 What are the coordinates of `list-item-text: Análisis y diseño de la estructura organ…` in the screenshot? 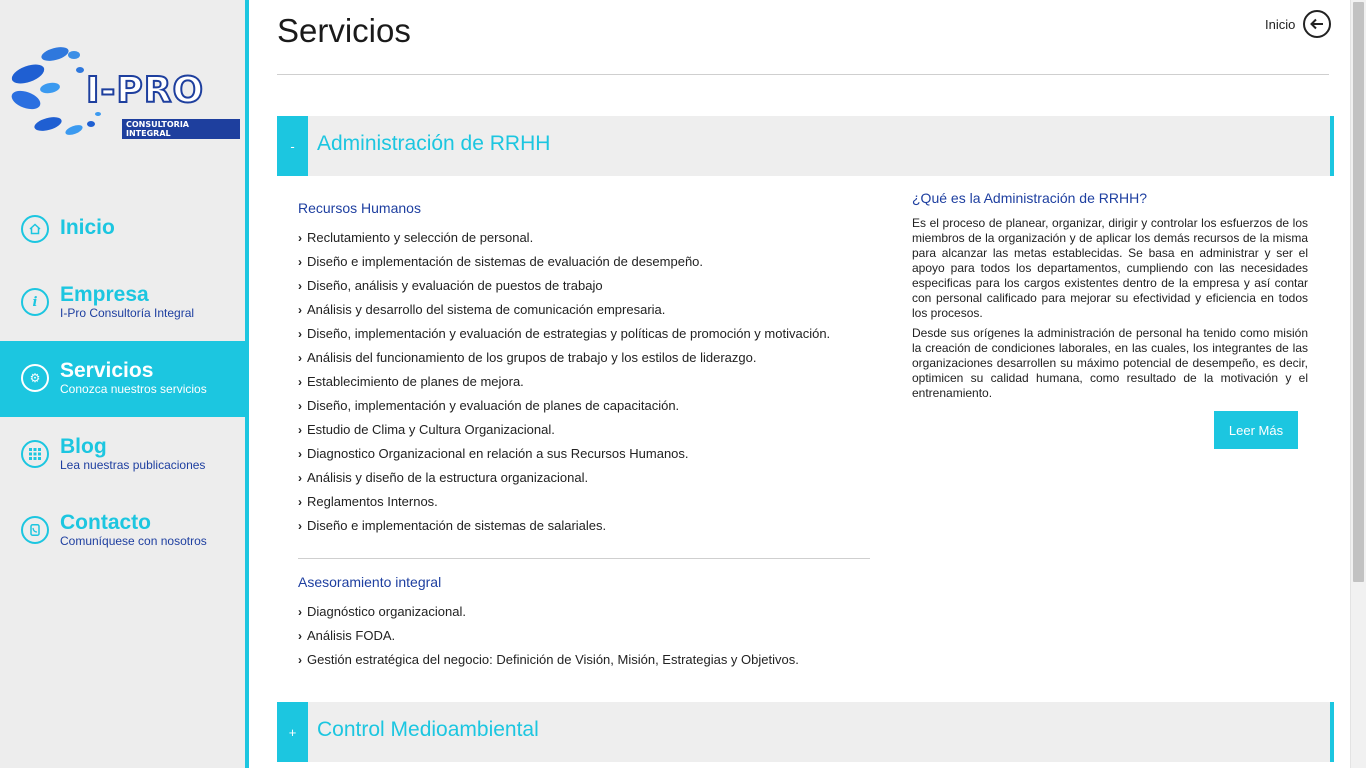 It's located at (448, 477).